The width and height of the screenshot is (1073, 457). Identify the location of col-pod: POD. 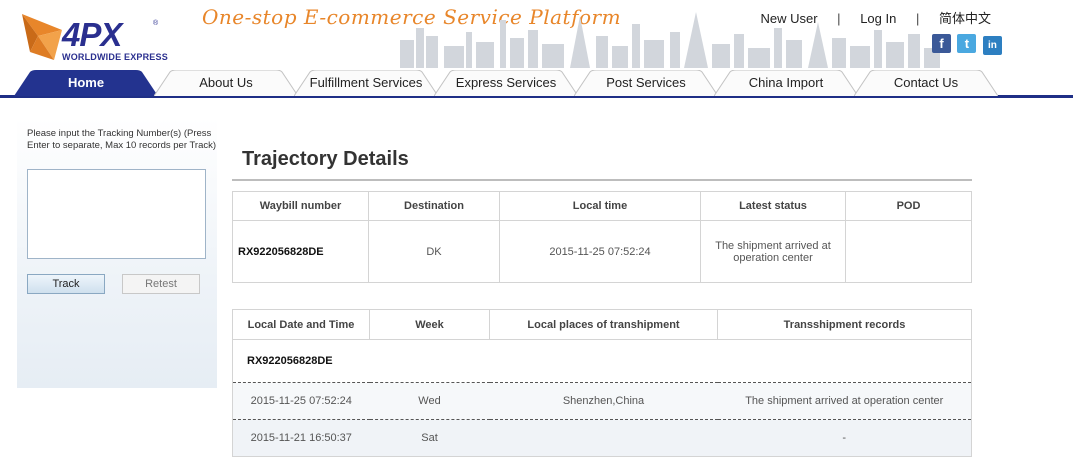
(908, 206).